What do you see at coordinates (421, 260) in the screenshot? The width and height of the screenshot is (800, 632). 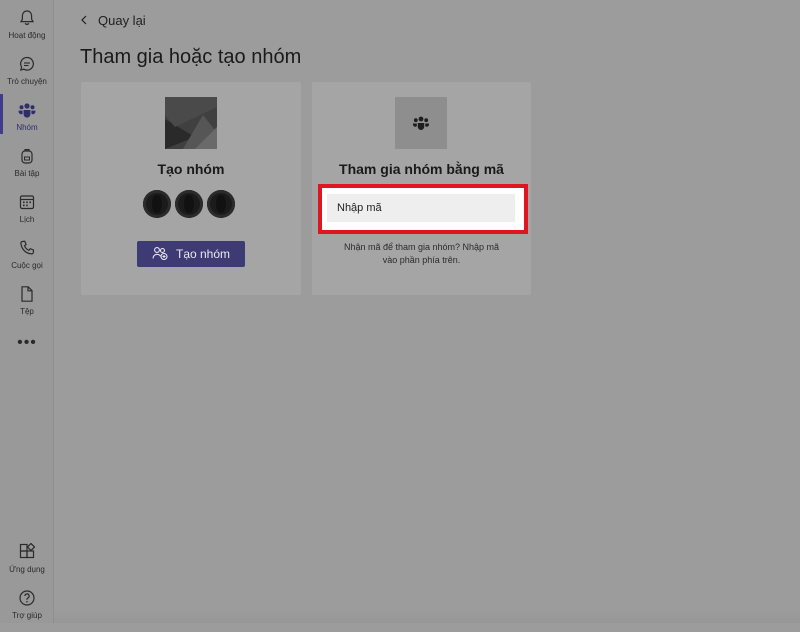 I see `helper-line: vào phần phía trên.` at bounding box center [421, 260].